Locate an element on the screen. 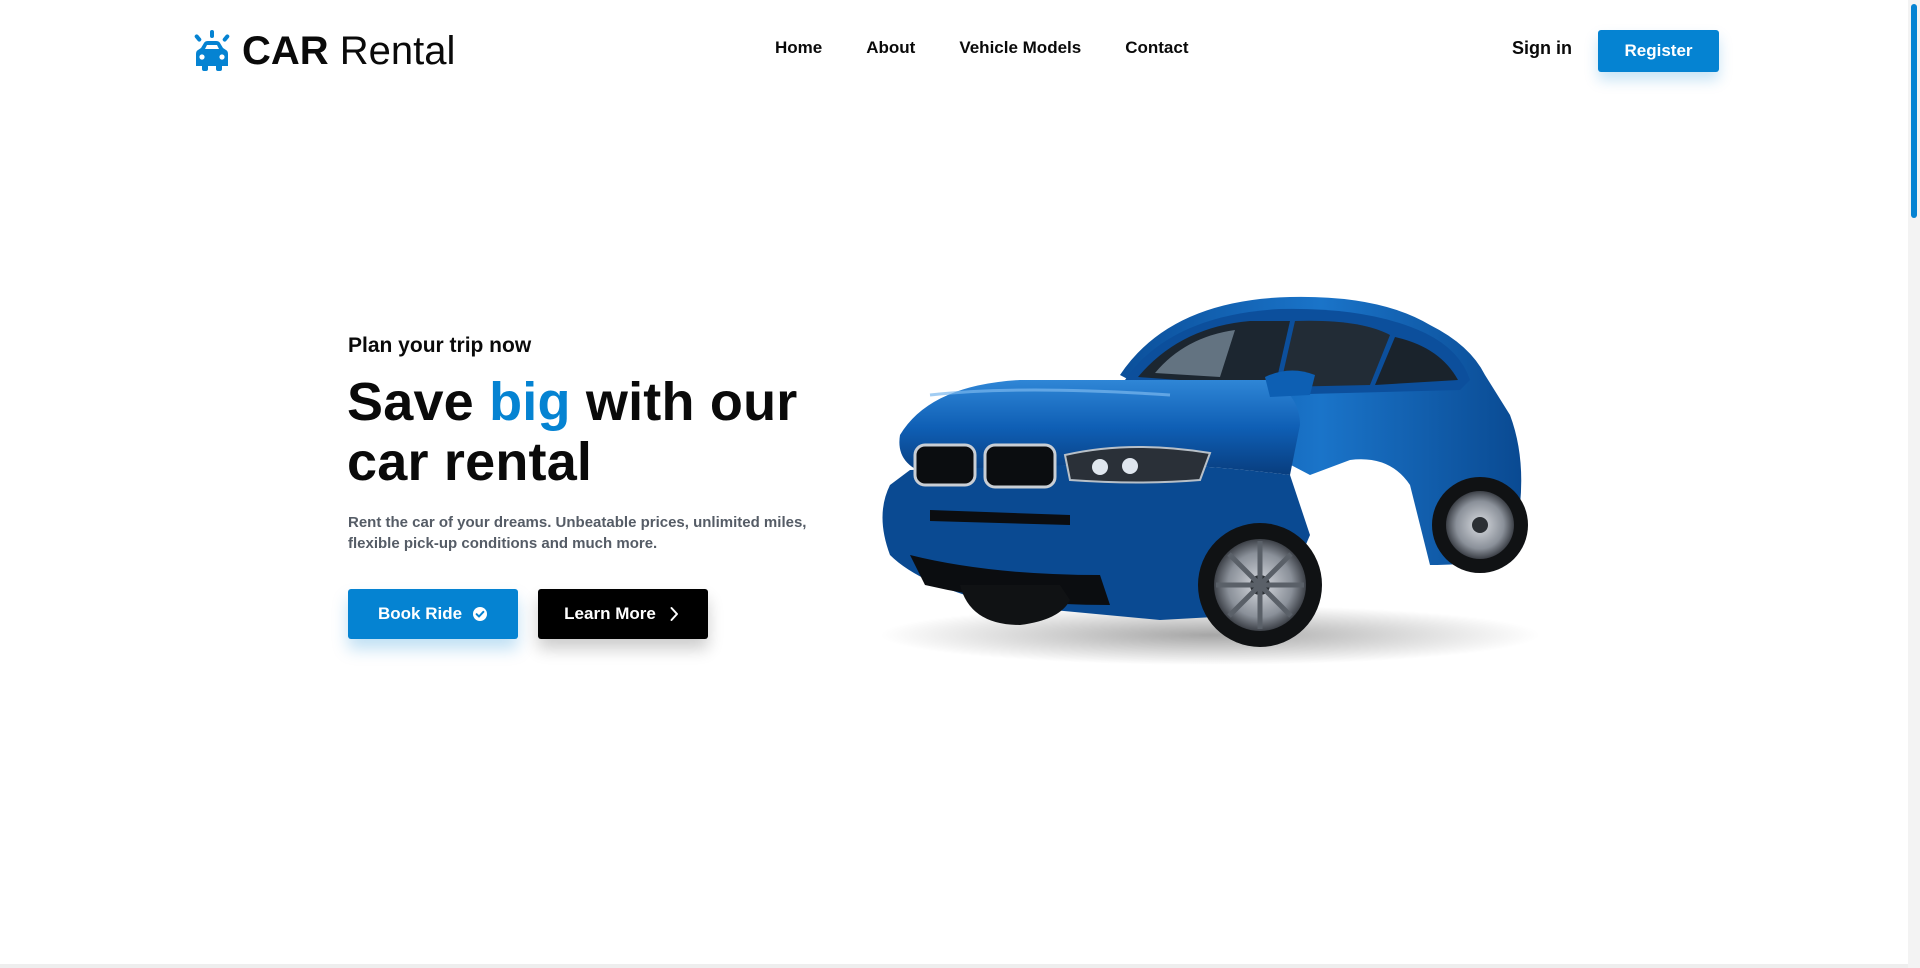 The width and height of the screenshot is (1920, 968). car-icon is located at coordinates (212, 50).